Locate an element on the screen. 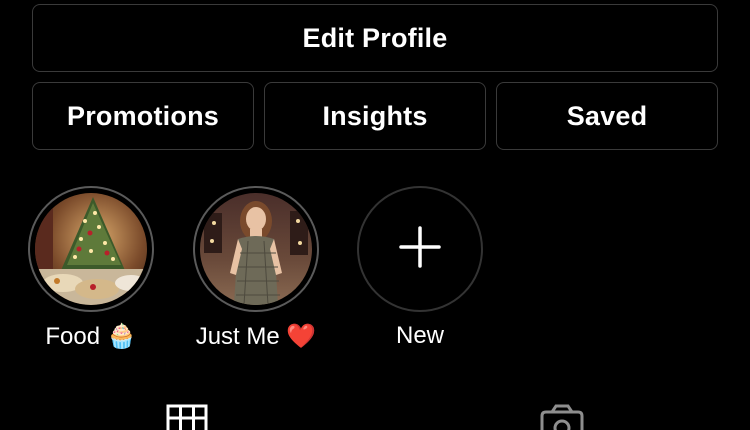 Image resolution: width=750 pixels, height=430 pixels. highlight-just-me: Just Me ❤️ is located at coordinates (256, 268).